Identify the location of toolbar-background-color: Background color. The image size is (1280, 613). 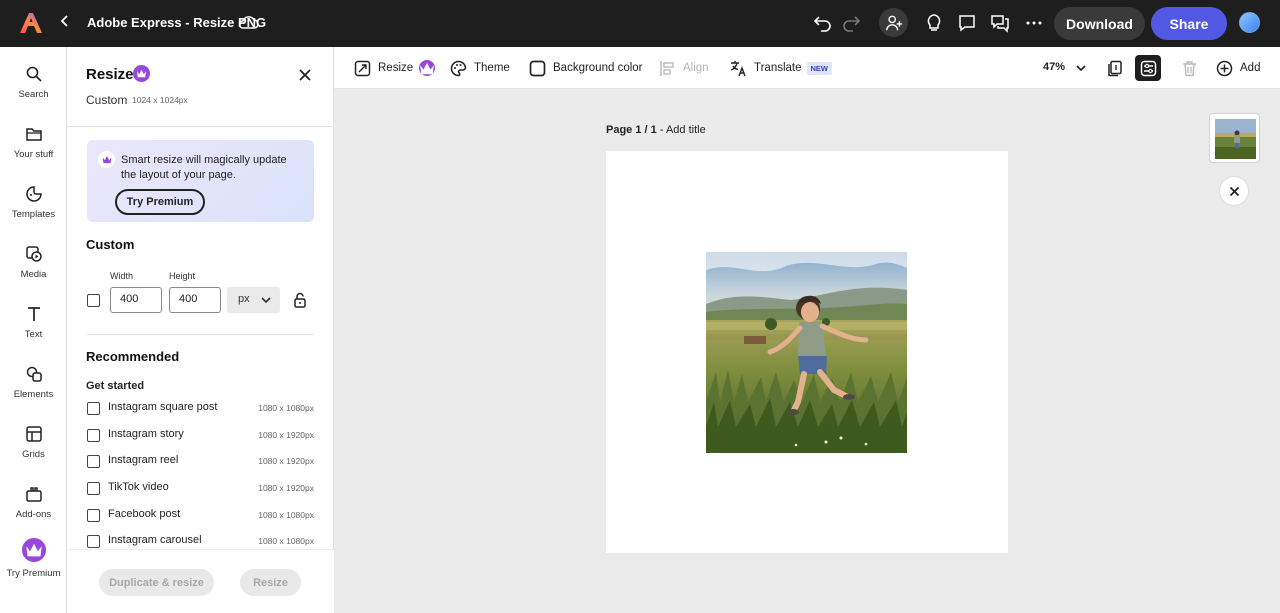
(586, 68).